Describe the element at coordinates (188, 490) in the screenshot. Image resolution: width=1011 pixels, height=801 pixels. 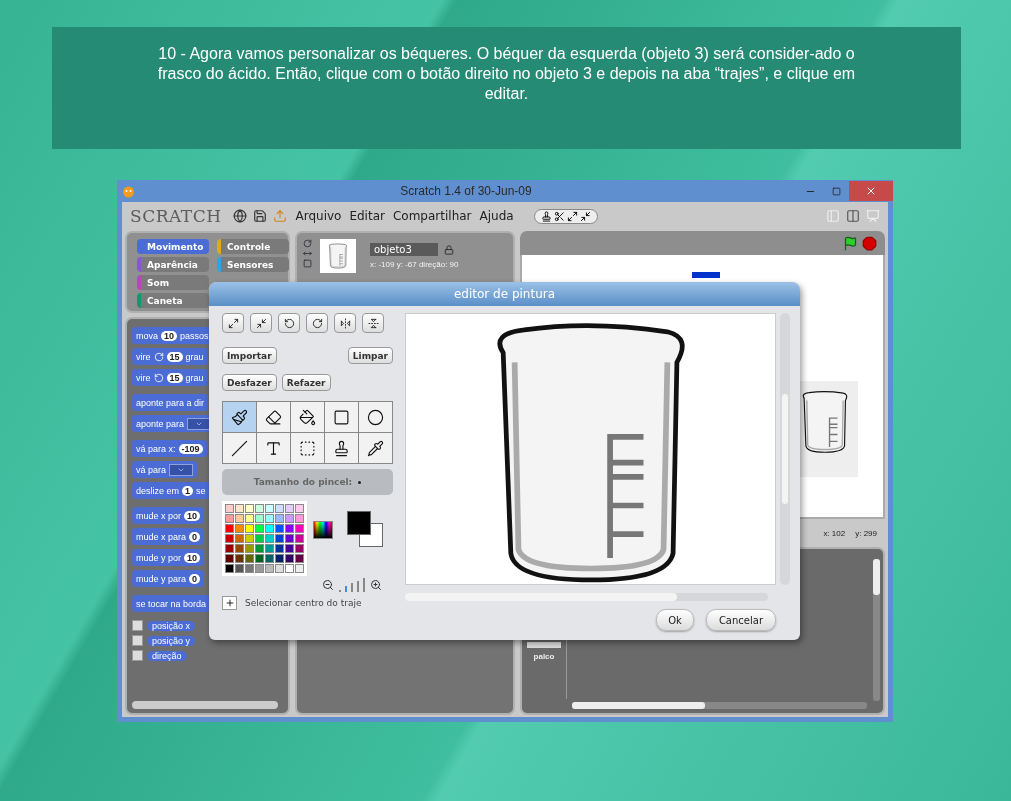
I see `number-input: 1` at that location.